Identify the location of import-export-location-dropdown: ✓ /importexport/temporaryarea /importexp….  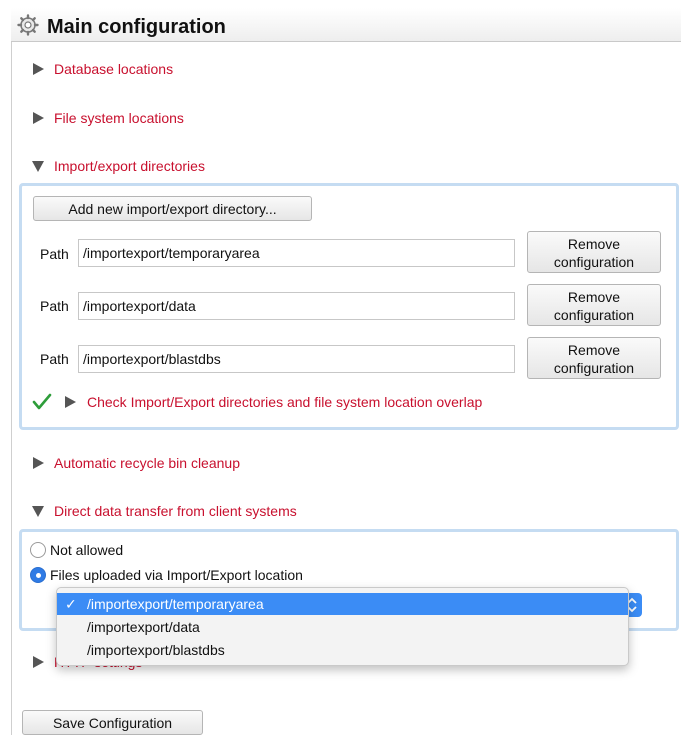
(342, 626).